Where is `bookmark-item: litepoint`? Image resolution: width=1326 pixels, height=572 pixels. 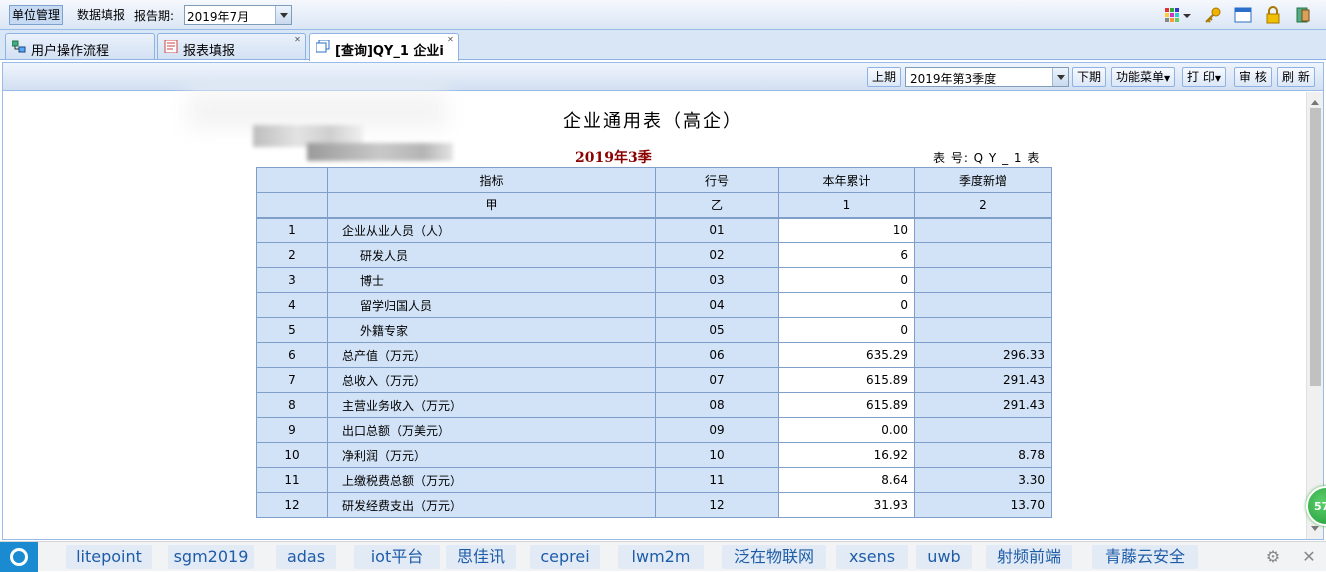
bookmark-item: litepoint is located at coordinates (109, 557).